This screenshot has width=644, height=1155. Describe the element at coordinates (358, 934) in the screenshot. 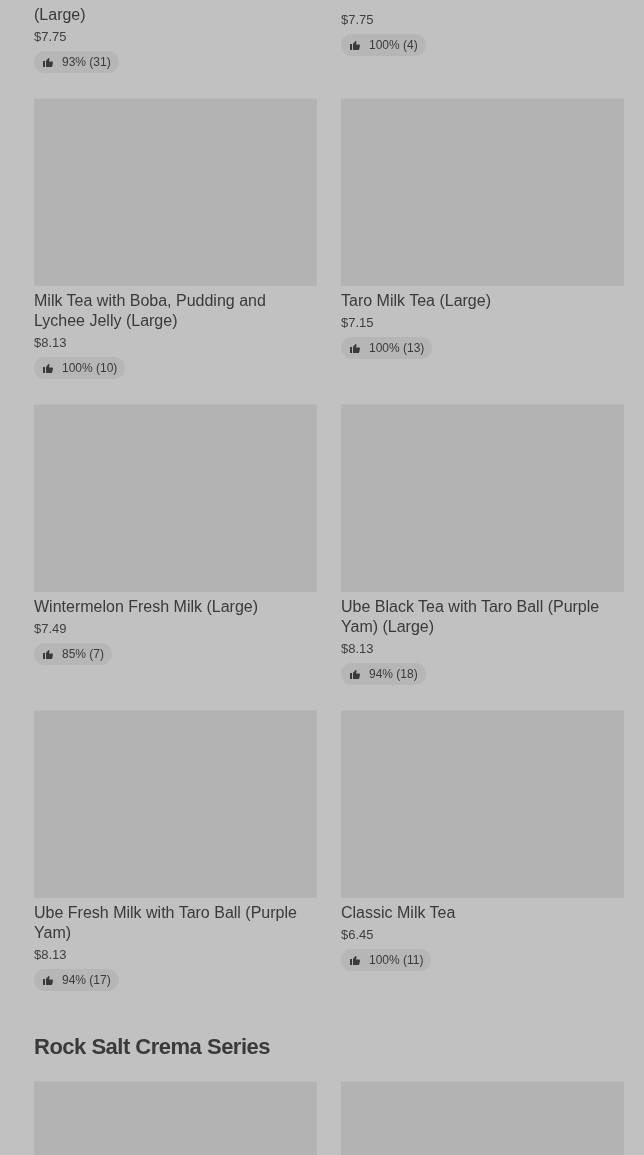

I see `product-price: $6.45` at that location.